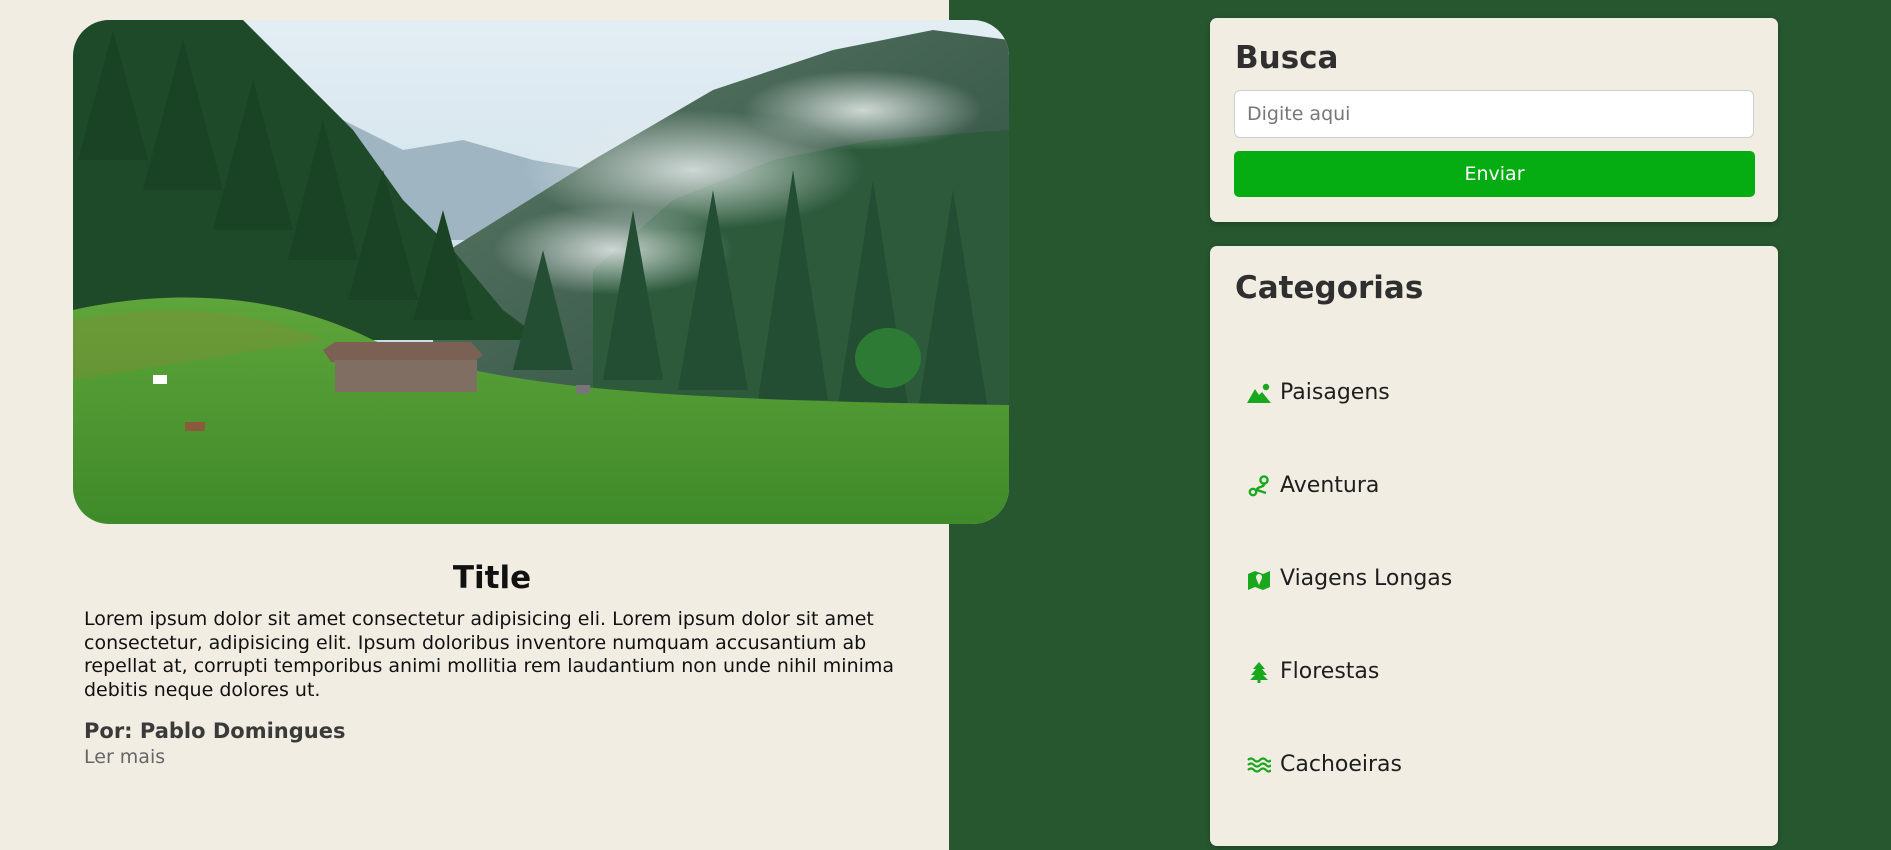 This screenshot has height=850, width=1891. Describe the element at coordinates (492, 578) in the screenshot. I see `post-title: Title` at that location.